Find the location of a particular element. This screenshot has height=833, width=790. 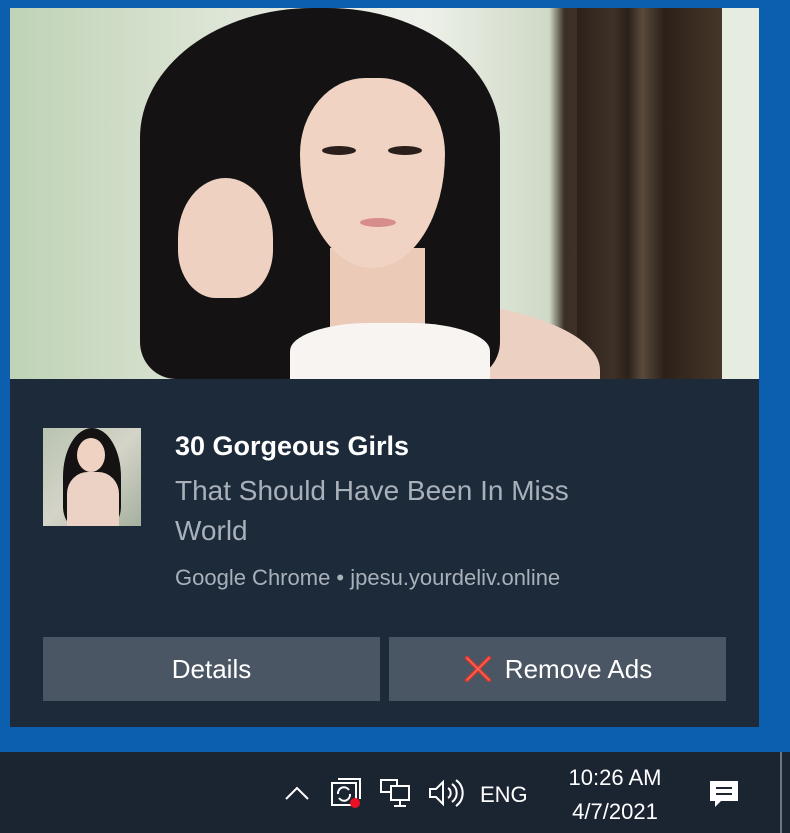

remove-ads-button: Remove Ads is located at coordinates (557, 669).